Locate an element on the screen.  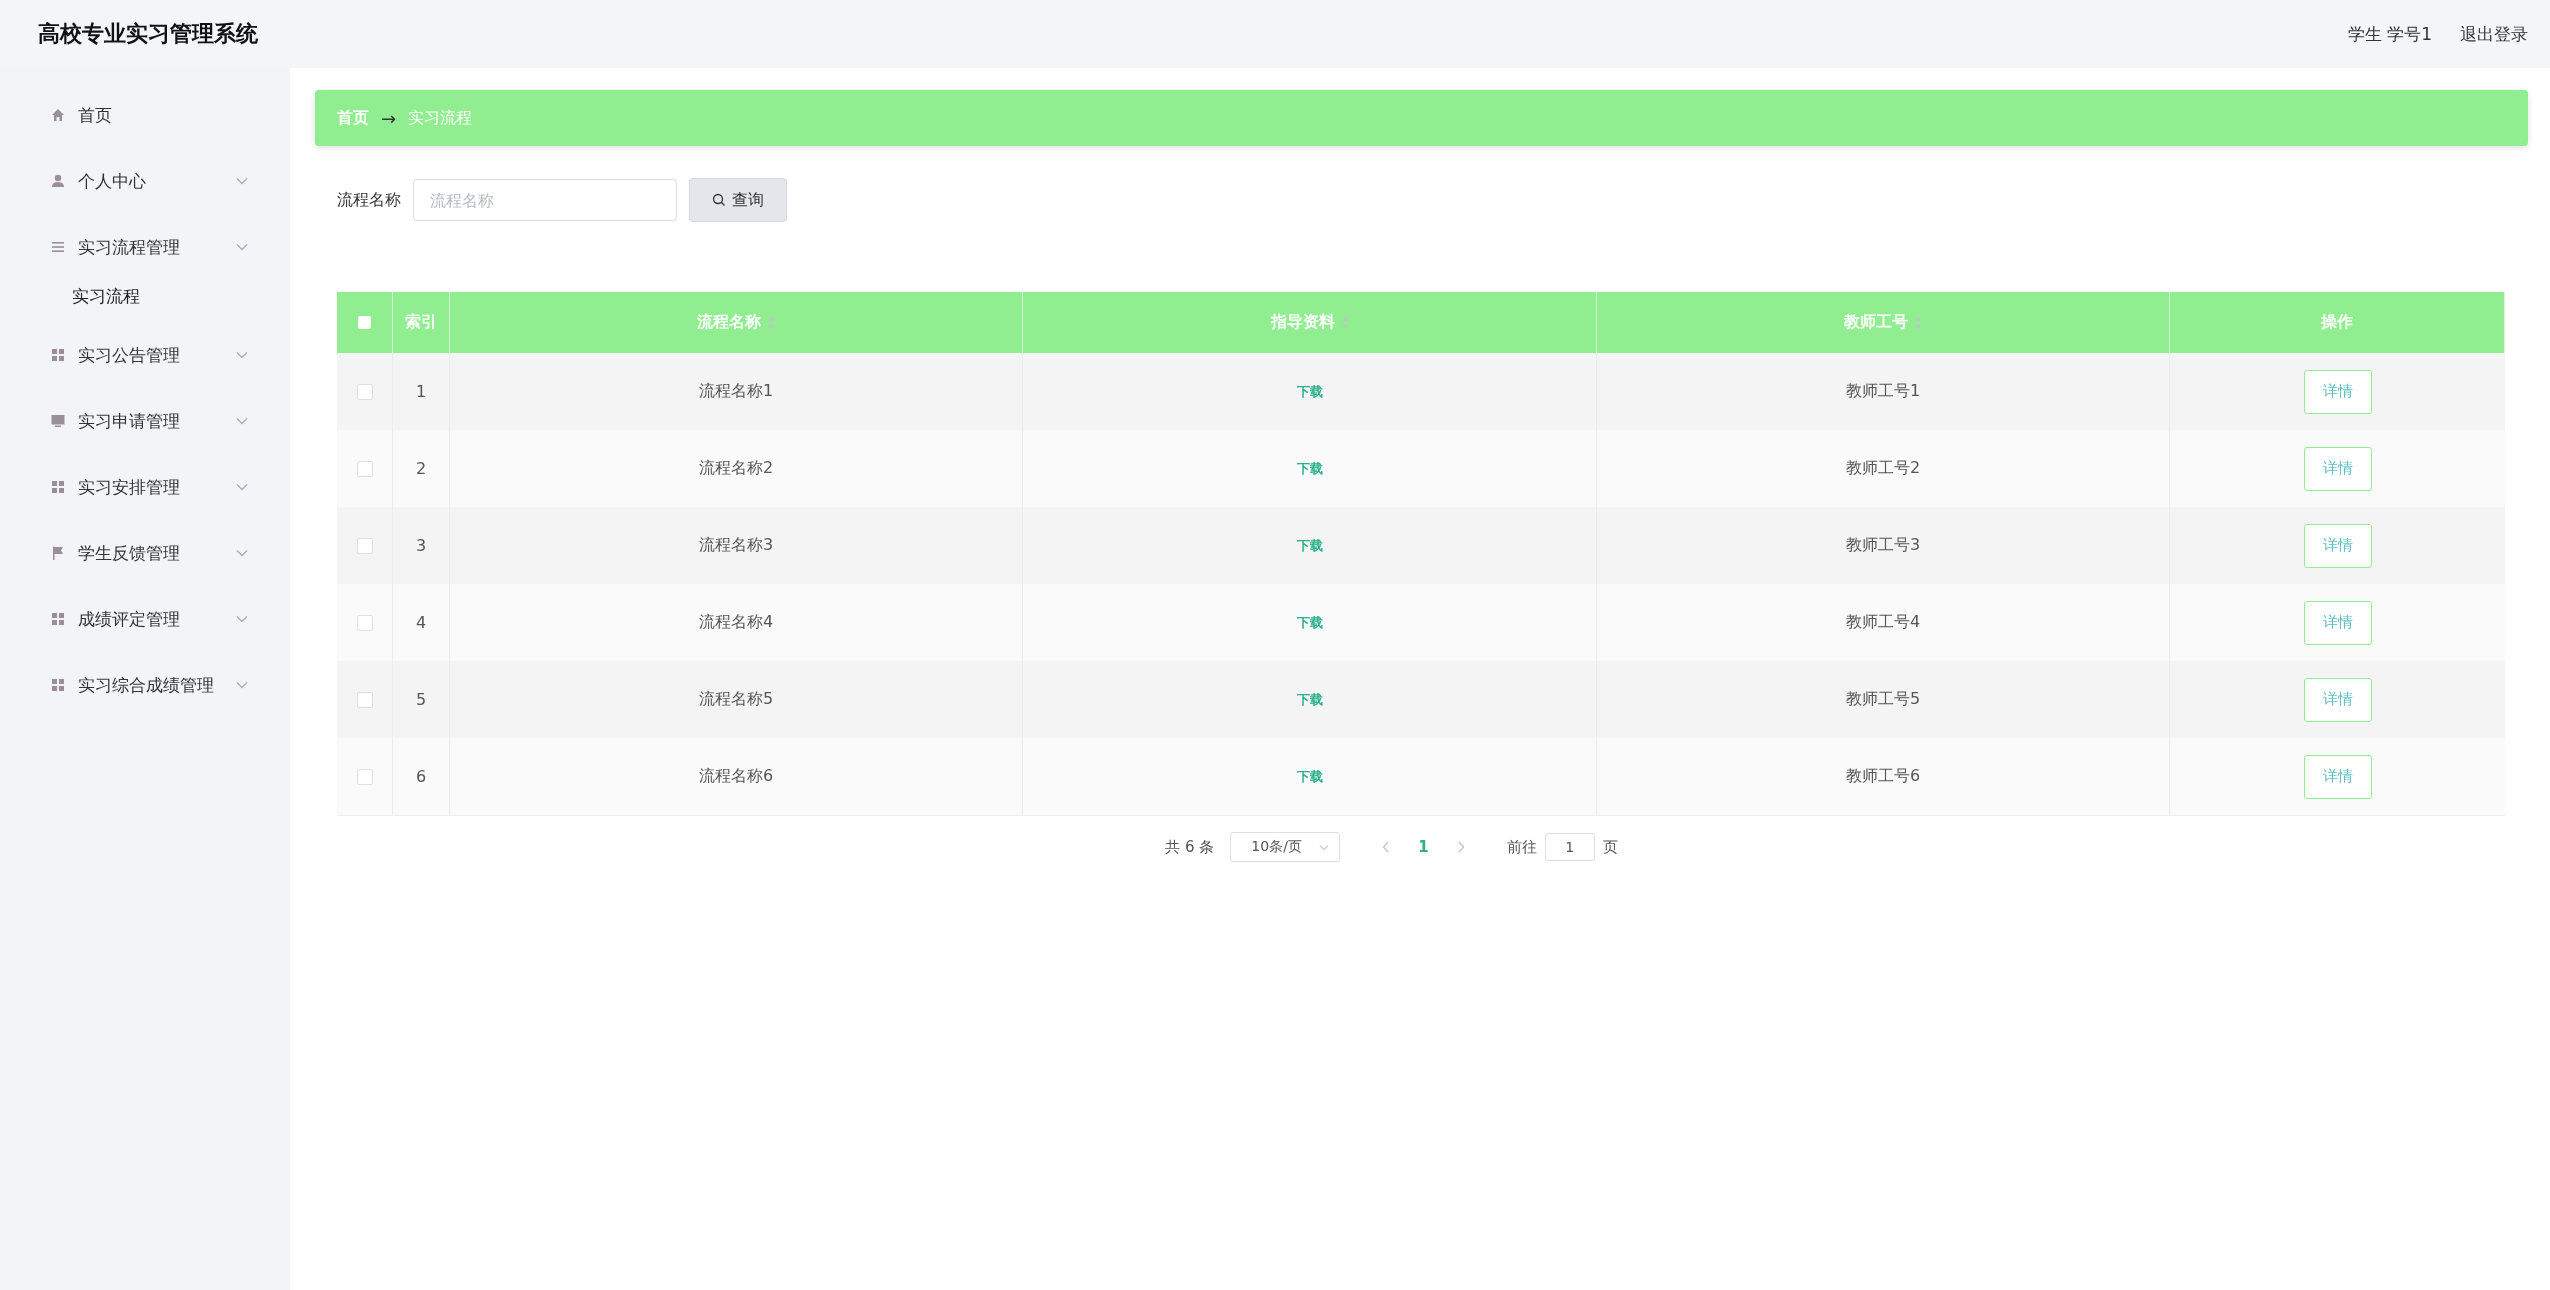
column-header: 流程名称 is located at coordinates (729, 322).